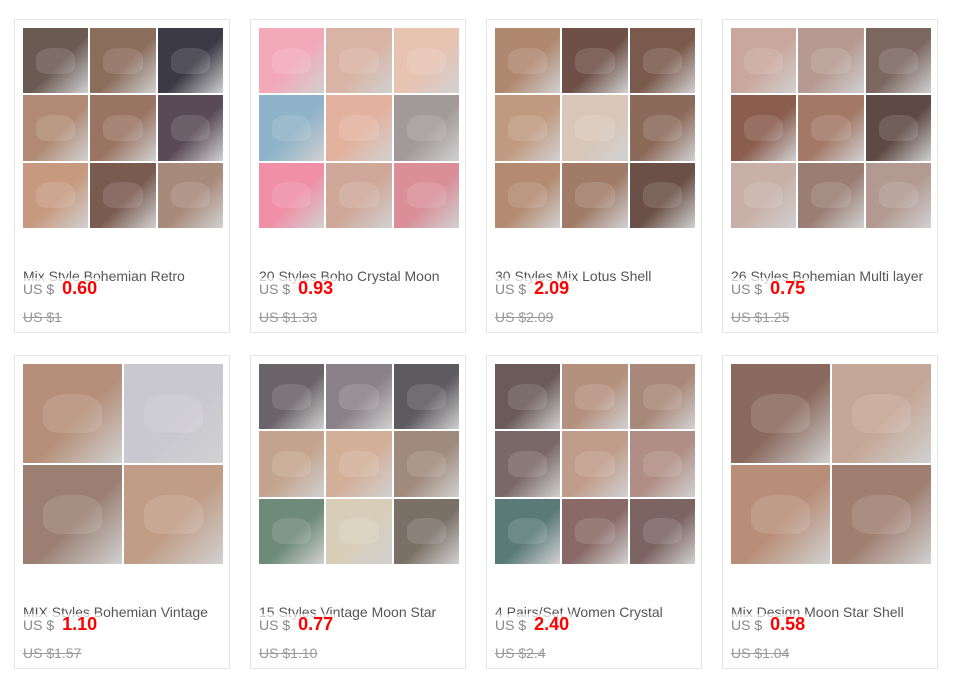  I want to click on price-row: US $ 0.75, so click(770, 289).